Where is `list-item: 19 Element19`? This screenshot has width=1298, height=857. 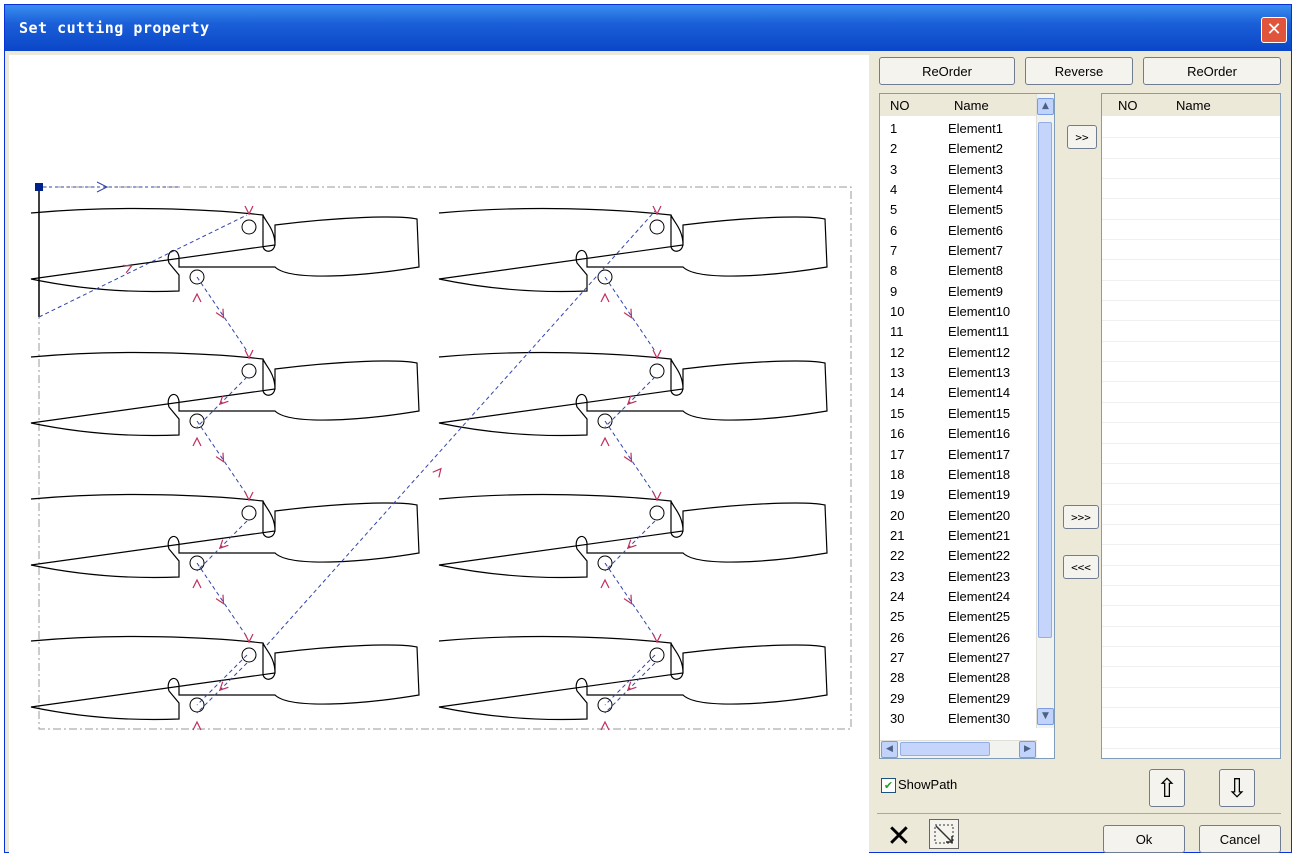
list-item: 19 Element19 is located at coordinates (958, 494).